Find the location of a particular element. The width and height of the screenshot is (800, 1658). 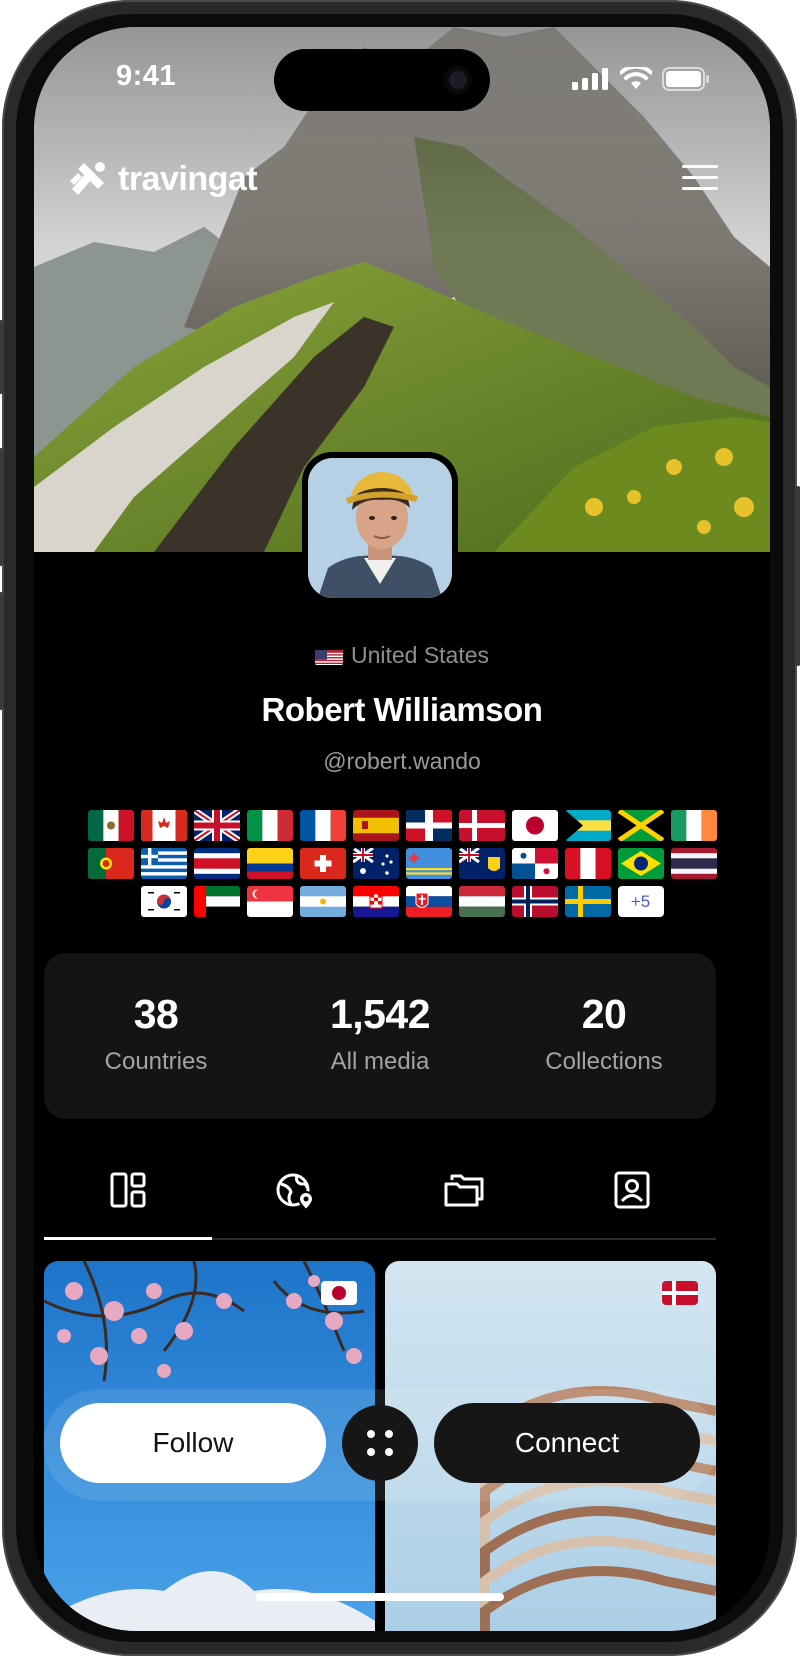

visited-countries-flags: +5 is located at coordinates (402, 867).